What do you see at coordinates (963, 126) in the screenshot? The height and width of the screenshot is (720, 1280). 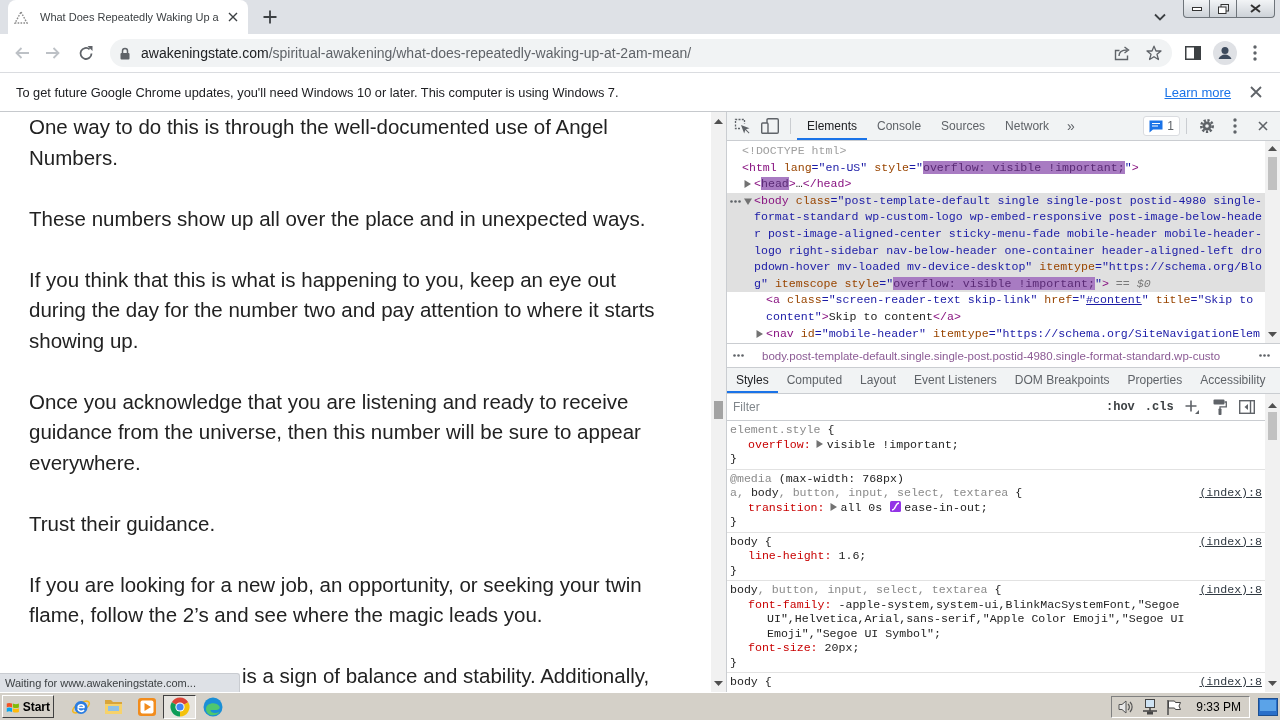 I see `devtools-tab: Sources` at bounding box center [963, 126].